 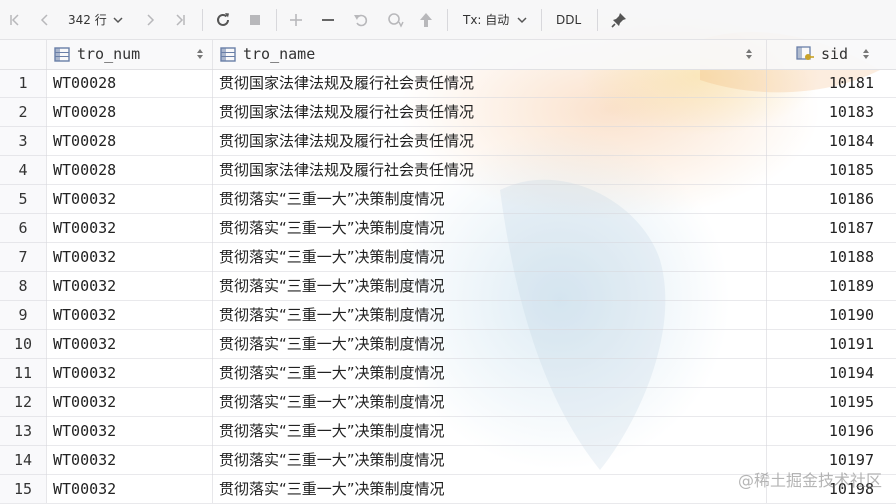 What do you see at coordinates (223, 19) in the screenshot?
I see `refresh-icon` at bounding box center [223, 19].